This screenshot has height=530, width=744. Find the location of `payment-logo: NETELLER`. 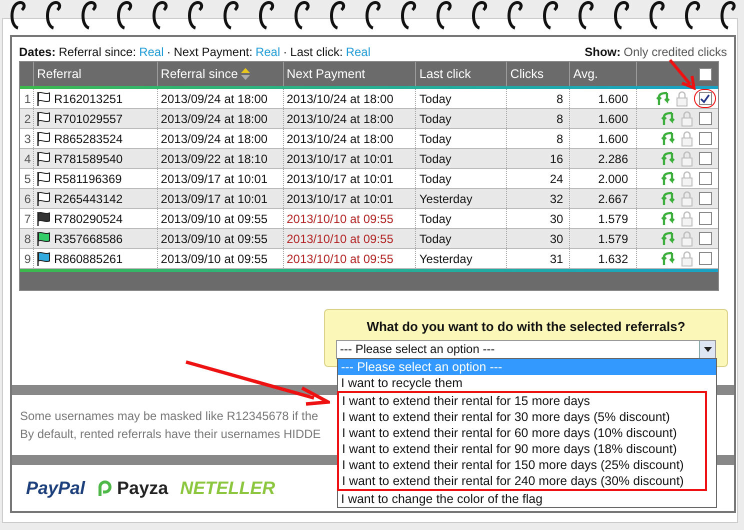

payment-logo: NETELLER is located at coordinates (228, 488).